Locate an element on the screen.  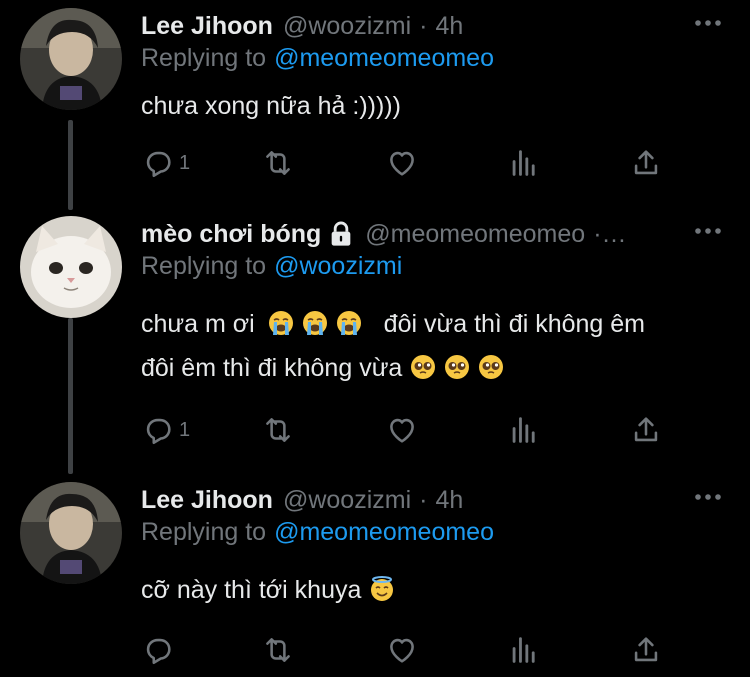
replying-to: Replying to @woozizmi is located at coordinates (271, 266).